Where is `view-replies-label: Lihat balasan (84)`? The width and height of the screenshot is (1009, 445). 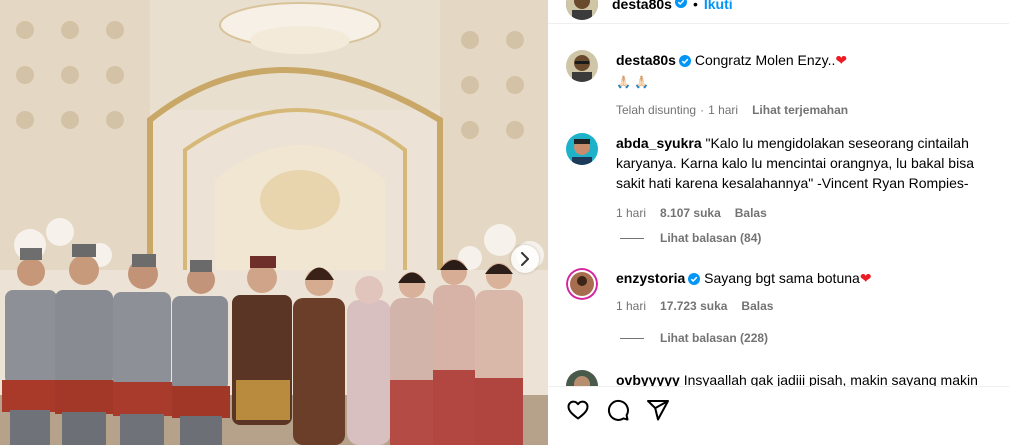
view-replies-label: Lihat balasan (84) is located at coordinates (711, 238).